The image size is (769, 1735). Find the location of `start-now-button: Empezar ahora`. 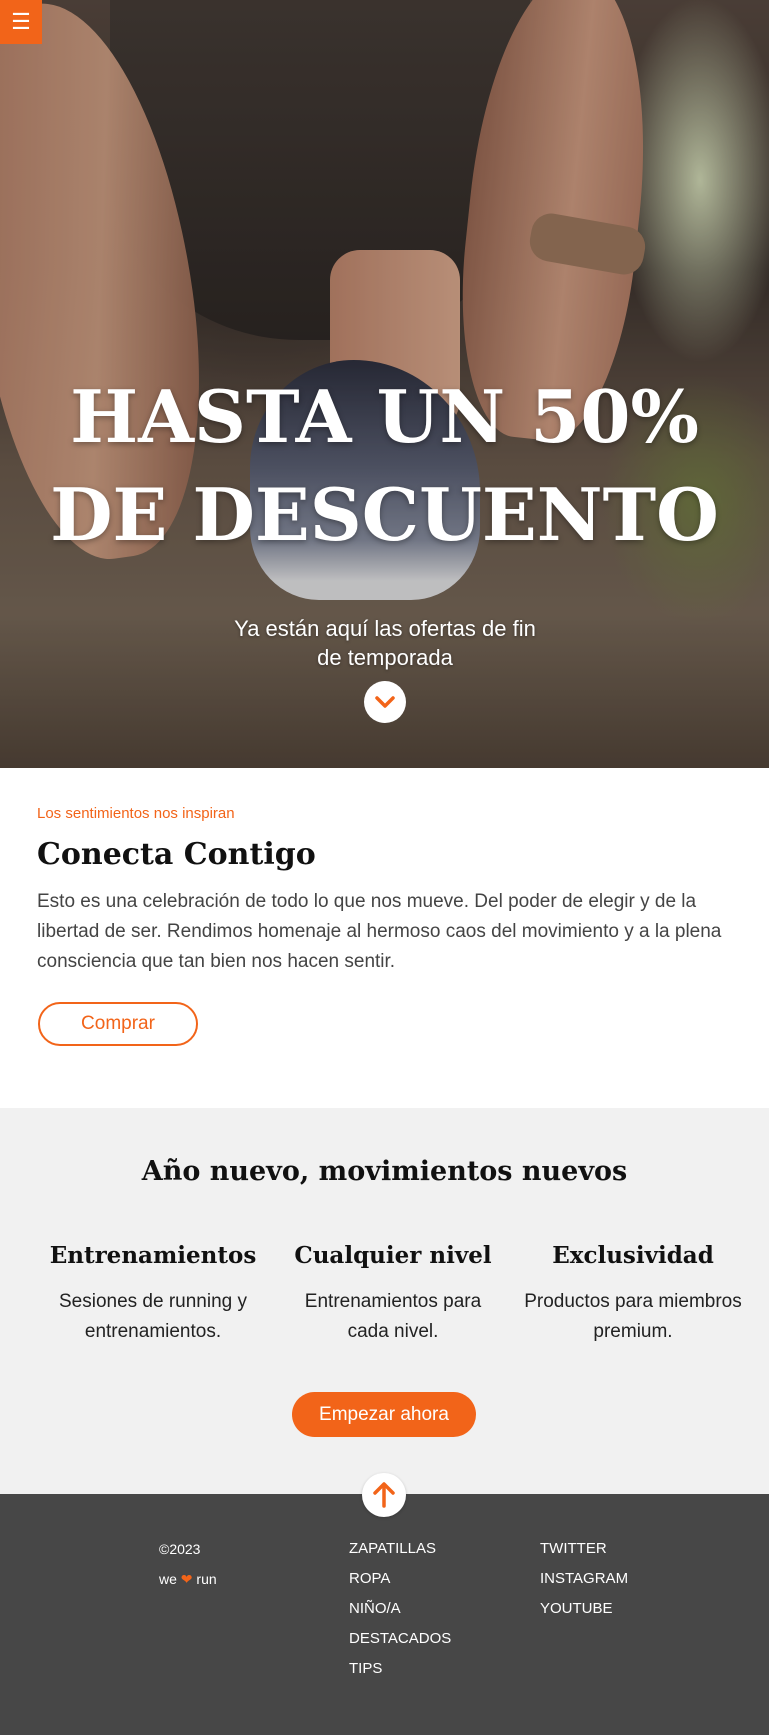

start-now-button: Empezar ahora is located at coordinates (384, 1414).